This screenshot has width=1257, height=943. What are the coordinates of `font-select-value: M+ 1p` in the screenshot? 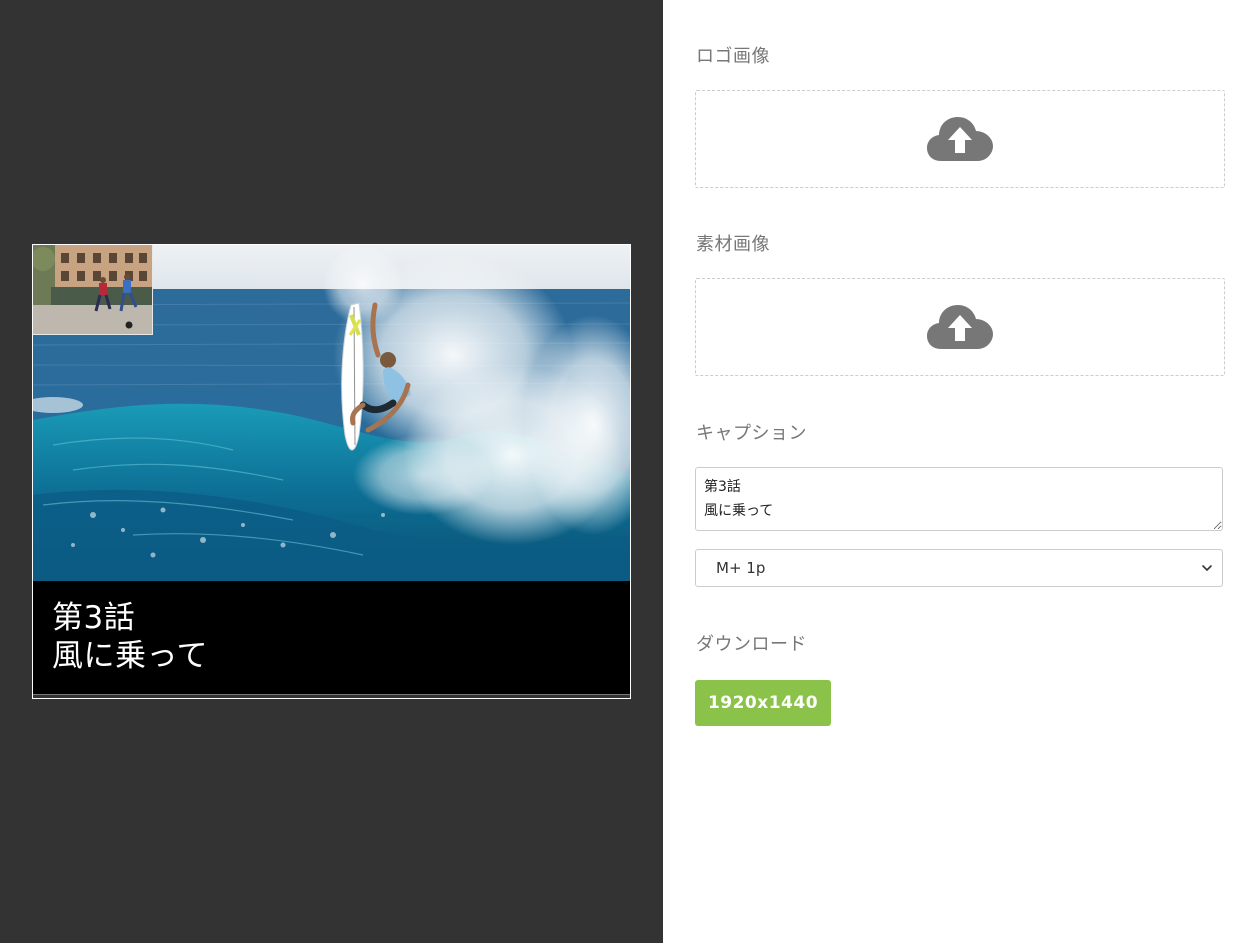 It's located at (741, 568).